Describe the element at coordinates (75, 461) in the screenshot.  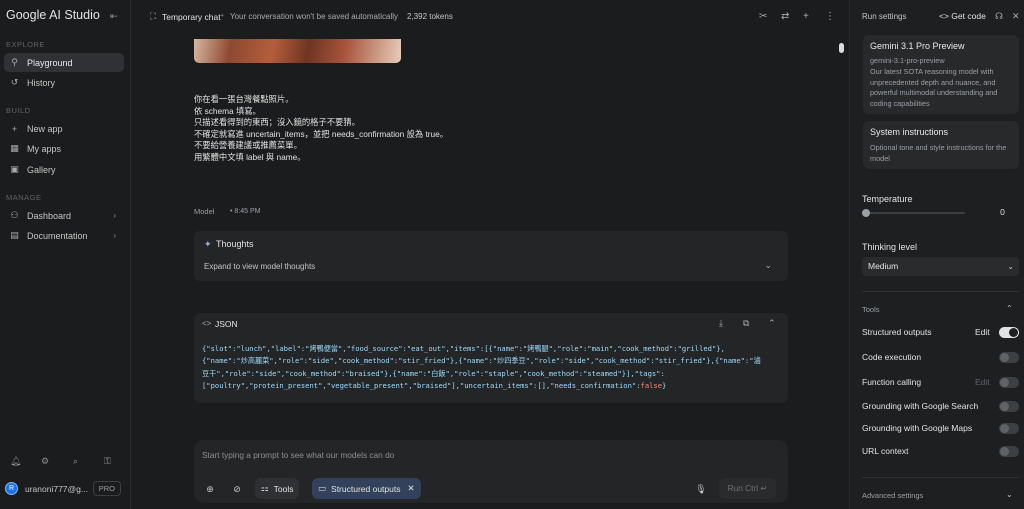
I see `search-icon: ⌕` at that location.